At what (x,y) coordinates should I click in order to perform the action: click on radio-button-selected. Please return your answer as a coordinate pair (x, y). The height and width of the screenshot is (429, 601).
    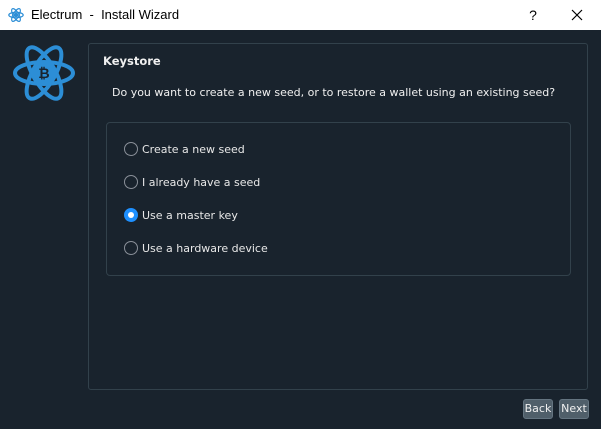
    Looking at the image, I should click on (131, 215).